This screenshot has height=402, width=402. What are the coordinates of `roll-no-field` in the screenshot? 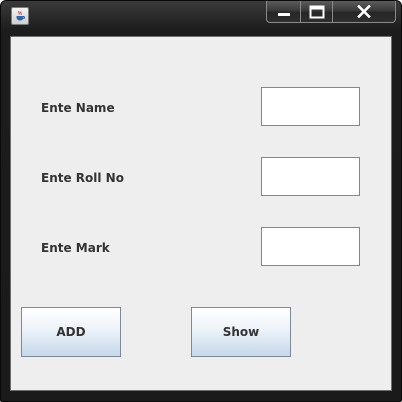 It's located at (310, 176).